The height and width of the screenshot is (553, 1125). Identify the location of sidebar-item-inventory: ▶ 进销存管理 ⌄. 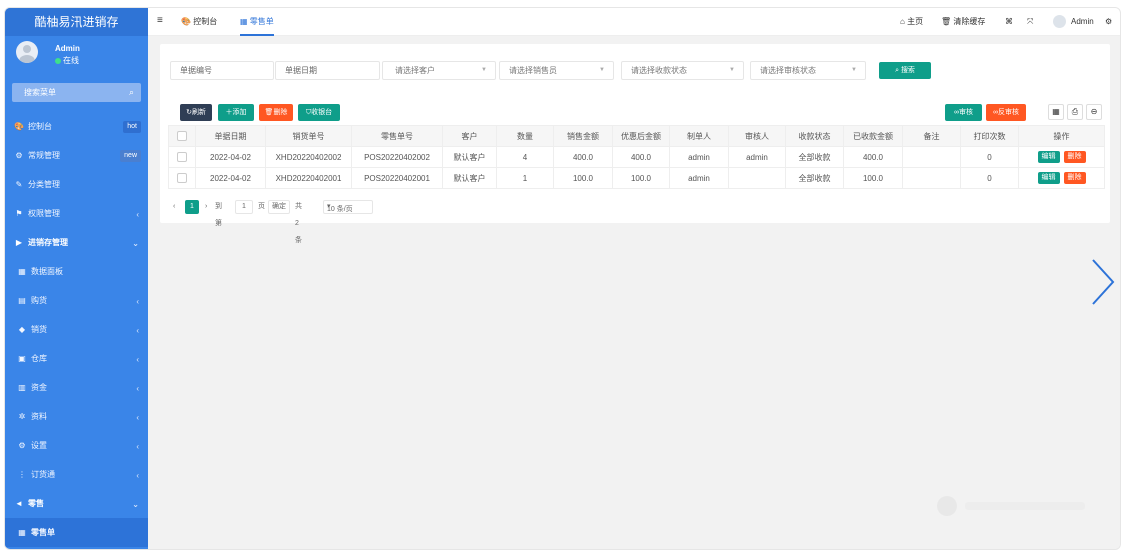
(76, 242).